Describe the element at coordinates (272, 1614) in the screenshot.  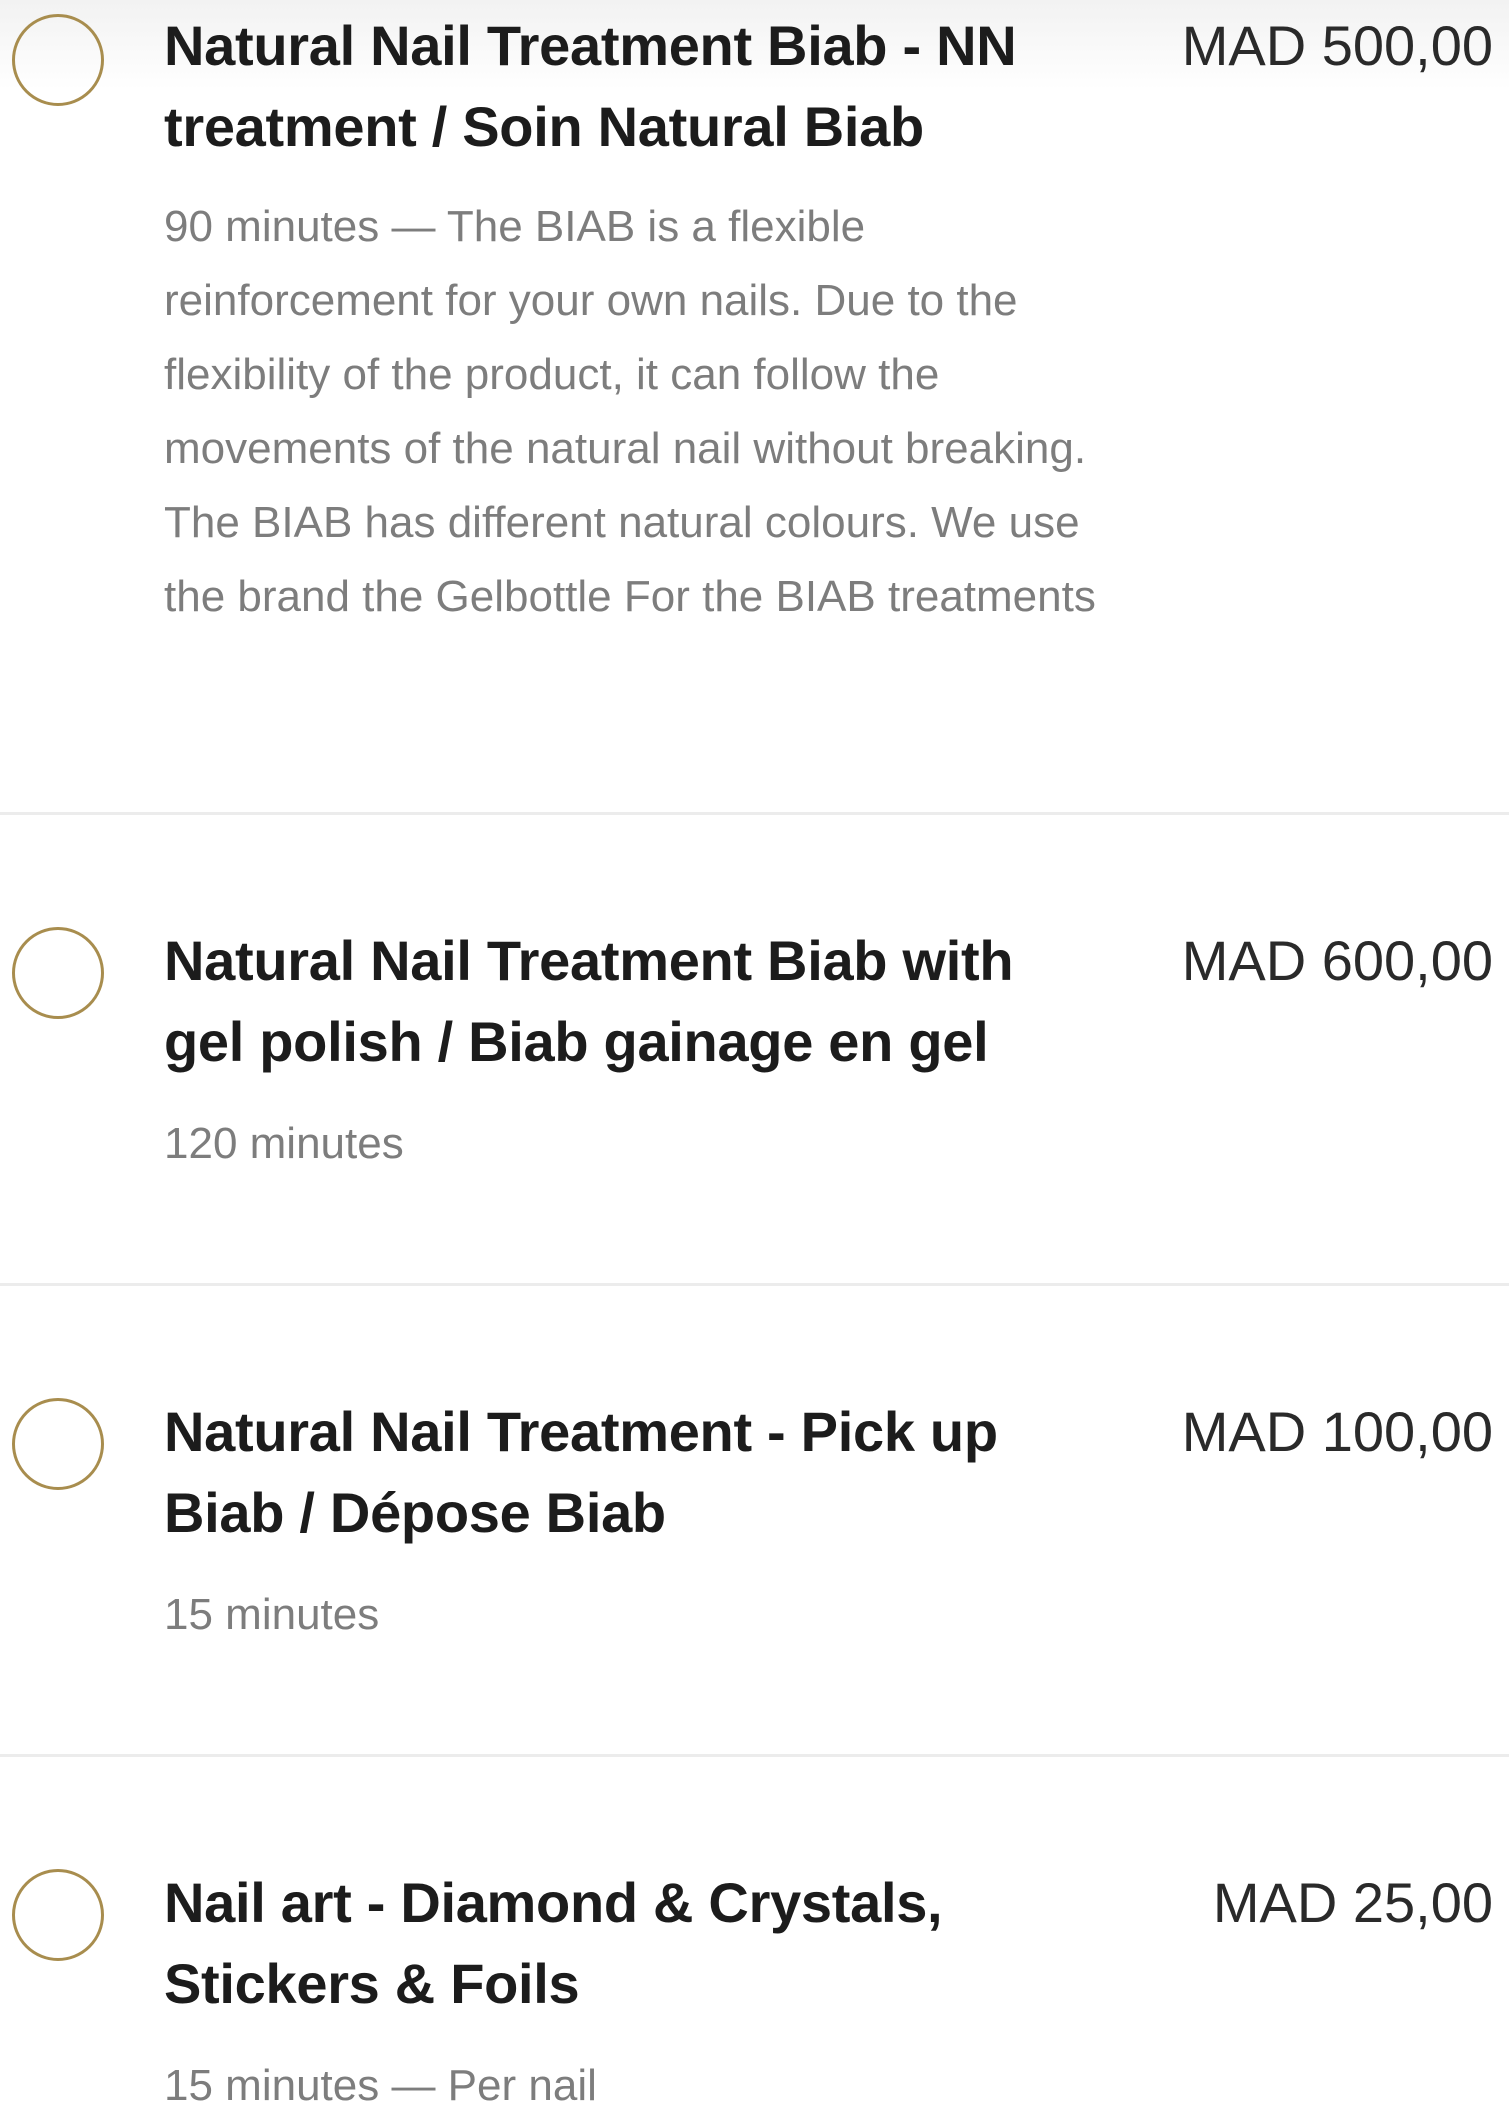
I see `service-description: 15 minutes` at that location.